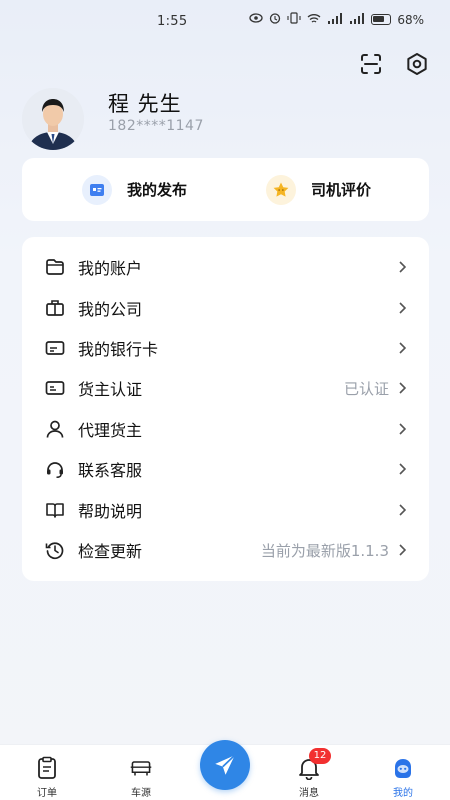  I want to click on tab-messages: 12 消息, so click(309, 772).